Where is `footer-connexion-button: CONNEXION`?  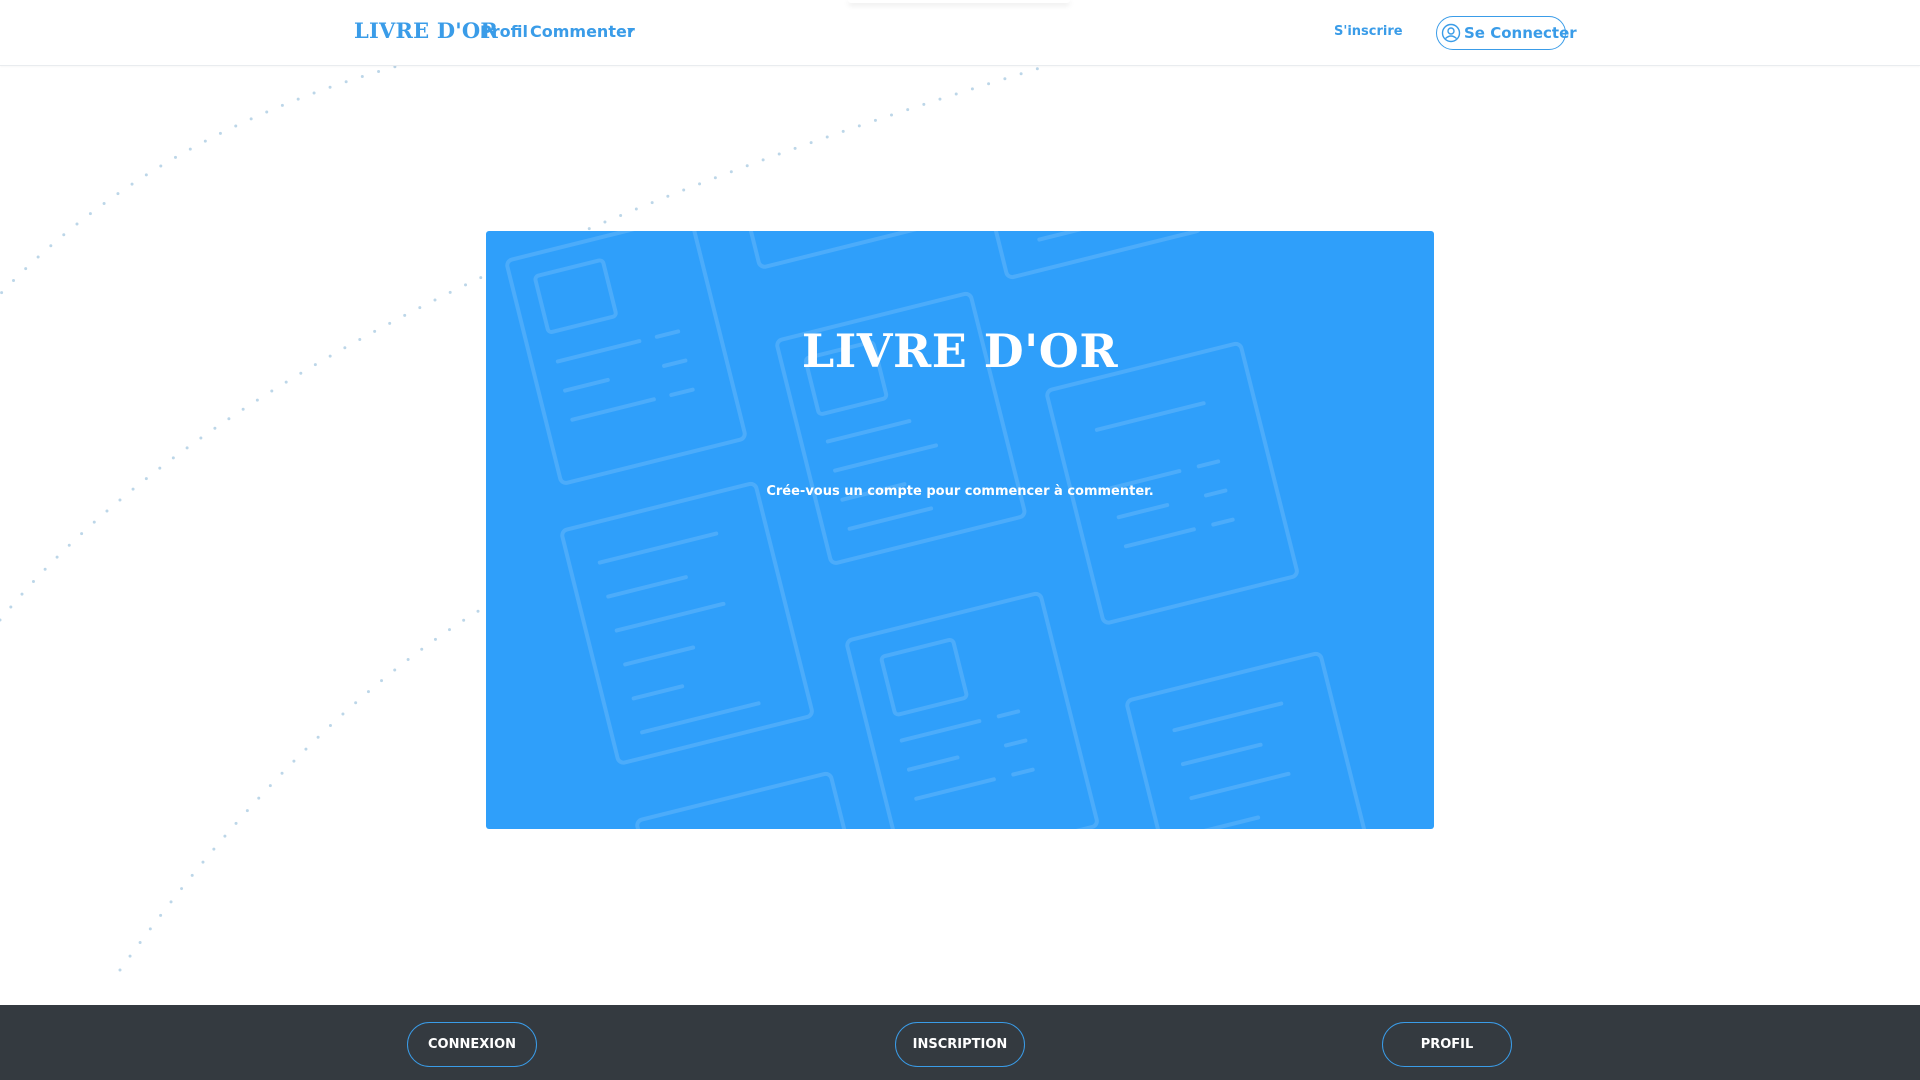
footer-connexion-button: CONNEXION is located at coordinates (472, 1044).